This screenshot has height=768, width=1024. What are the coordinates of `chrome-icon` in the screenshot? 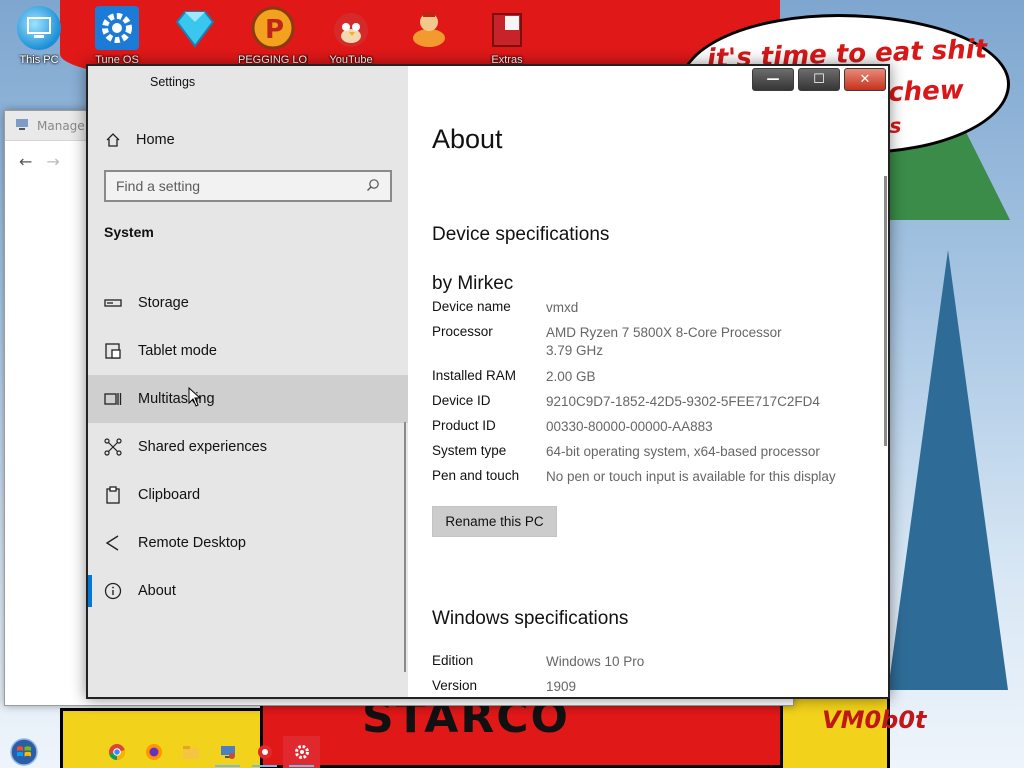 It's located at (116, 752).